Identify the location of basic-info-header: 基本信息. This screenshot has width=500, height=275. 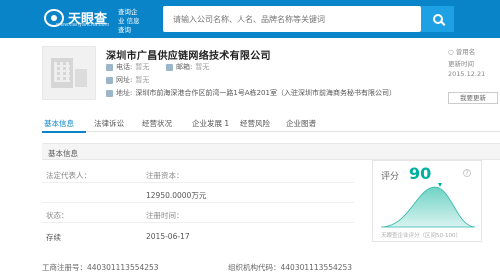
(271, 151).